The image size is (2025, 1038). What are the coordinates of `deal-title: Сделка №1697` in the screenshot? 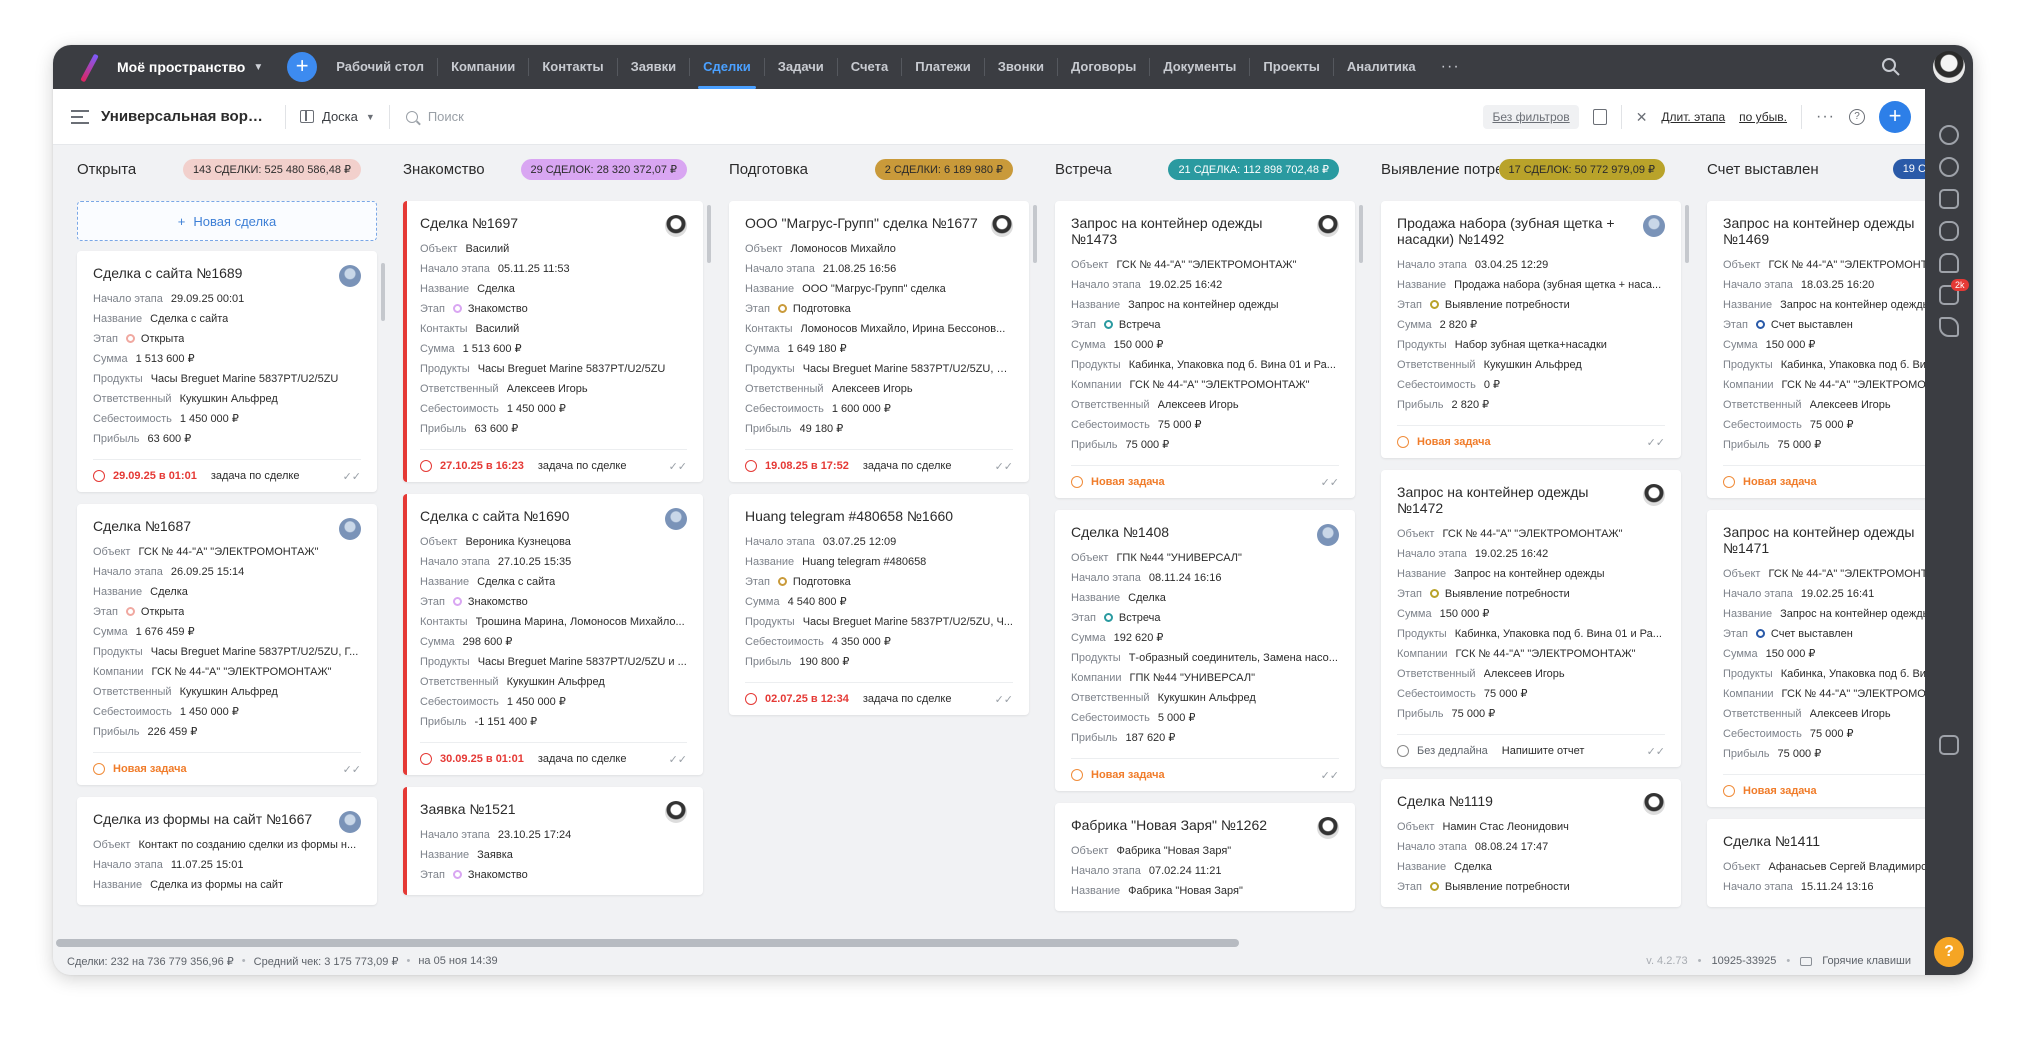 It's located at (540, 223).